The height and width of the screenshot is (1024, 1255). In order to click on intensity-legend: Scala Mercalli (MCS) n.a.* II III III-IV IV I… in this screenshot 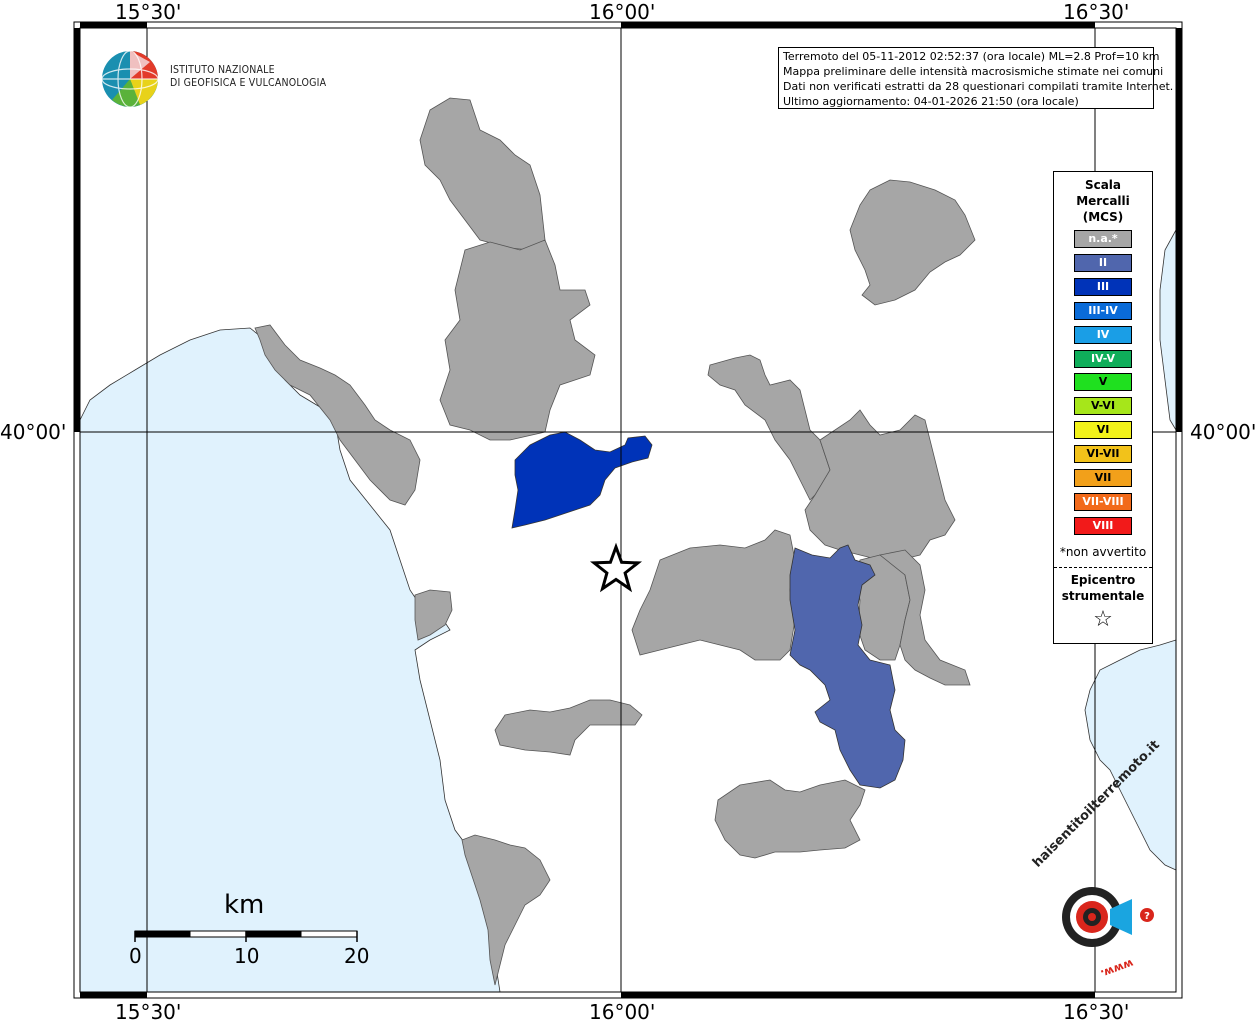, I will do `click(1103, 407)`.